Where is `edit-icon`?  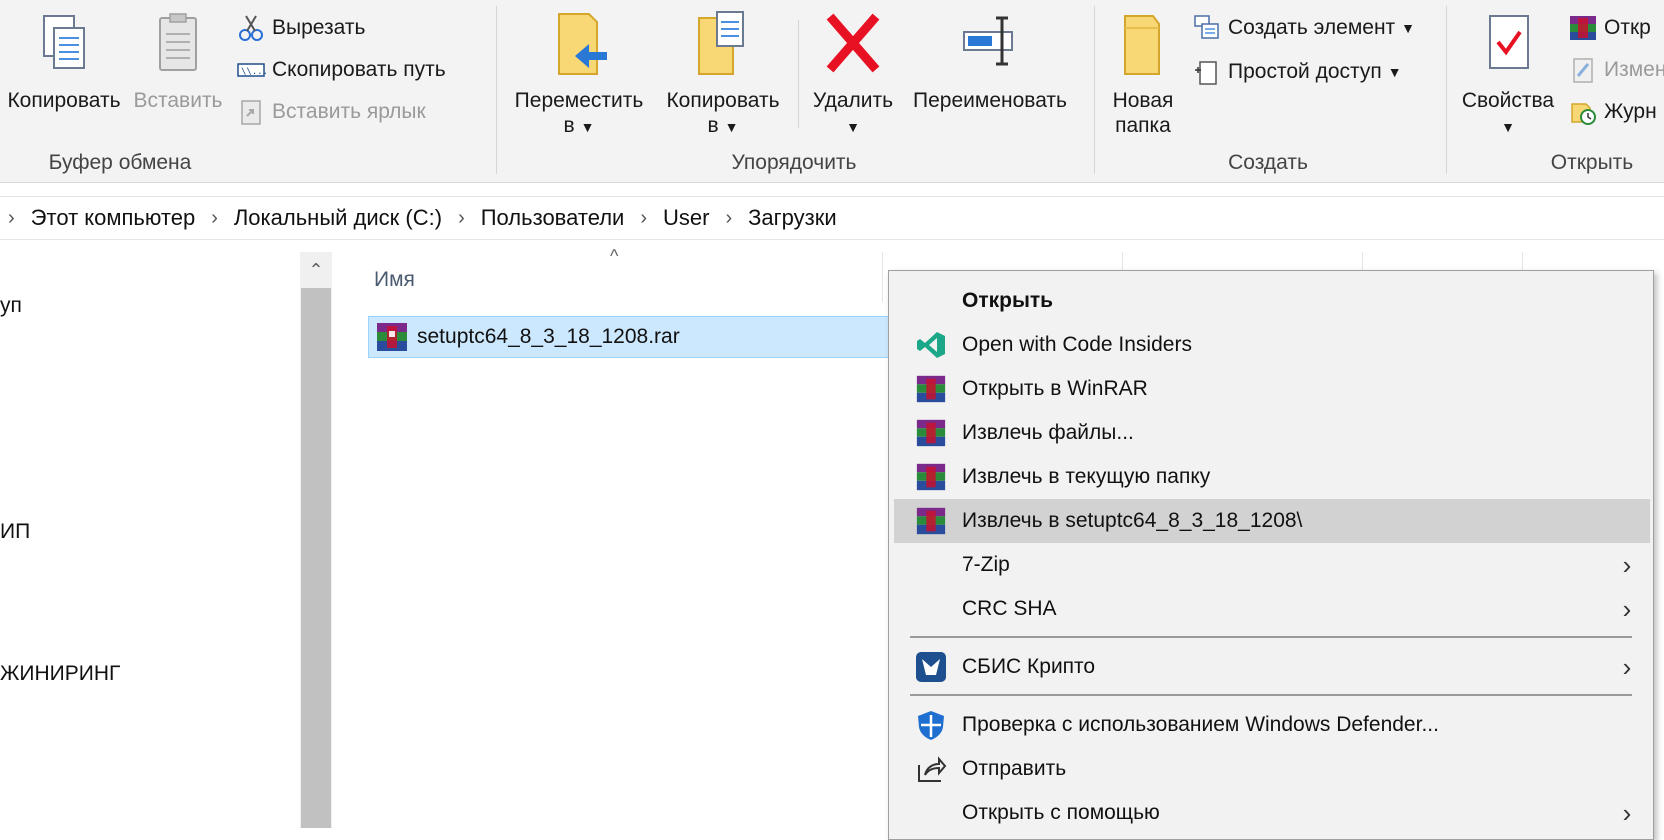 edit-icon is located at coordinates (1583, 70).